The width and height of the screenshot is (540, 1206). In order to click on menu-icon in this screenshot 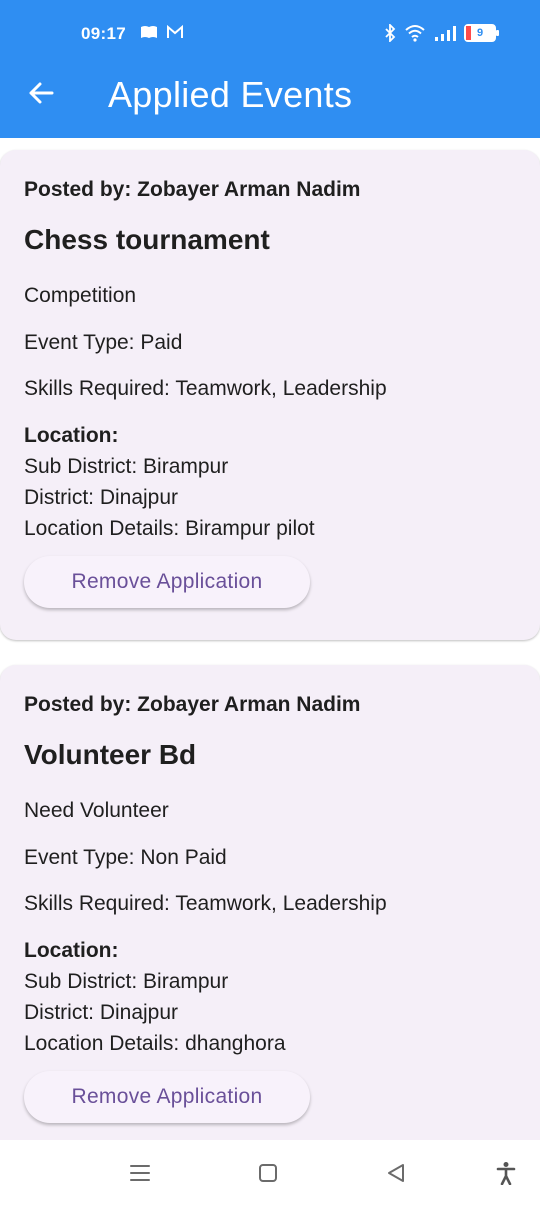, I will do `click(140, 1173)`.